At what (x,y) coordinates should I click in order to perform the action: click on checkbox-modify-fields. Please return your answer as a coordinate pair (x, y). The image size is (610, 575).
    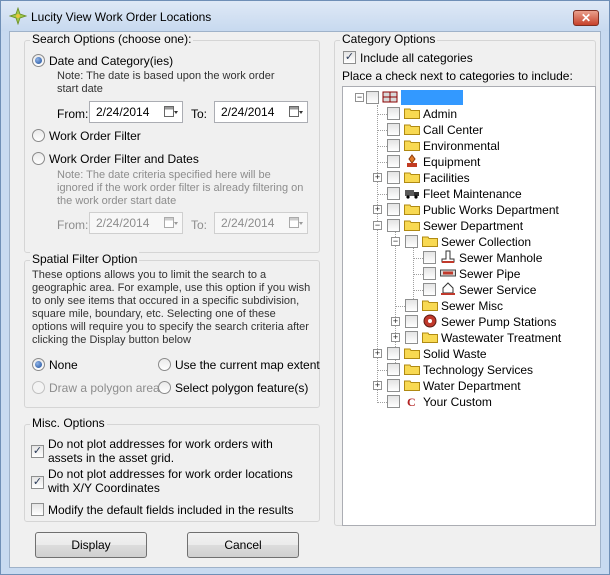
    Looking at the image, I should click on (37, 509).